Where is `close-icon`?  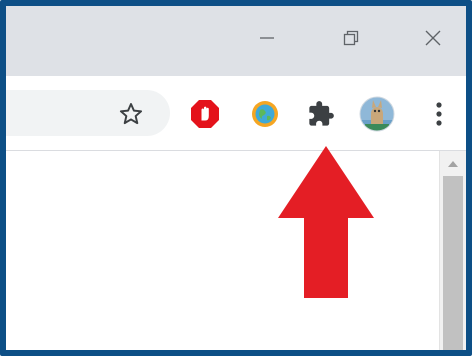
close-icon is located at coordinates (433, 38).